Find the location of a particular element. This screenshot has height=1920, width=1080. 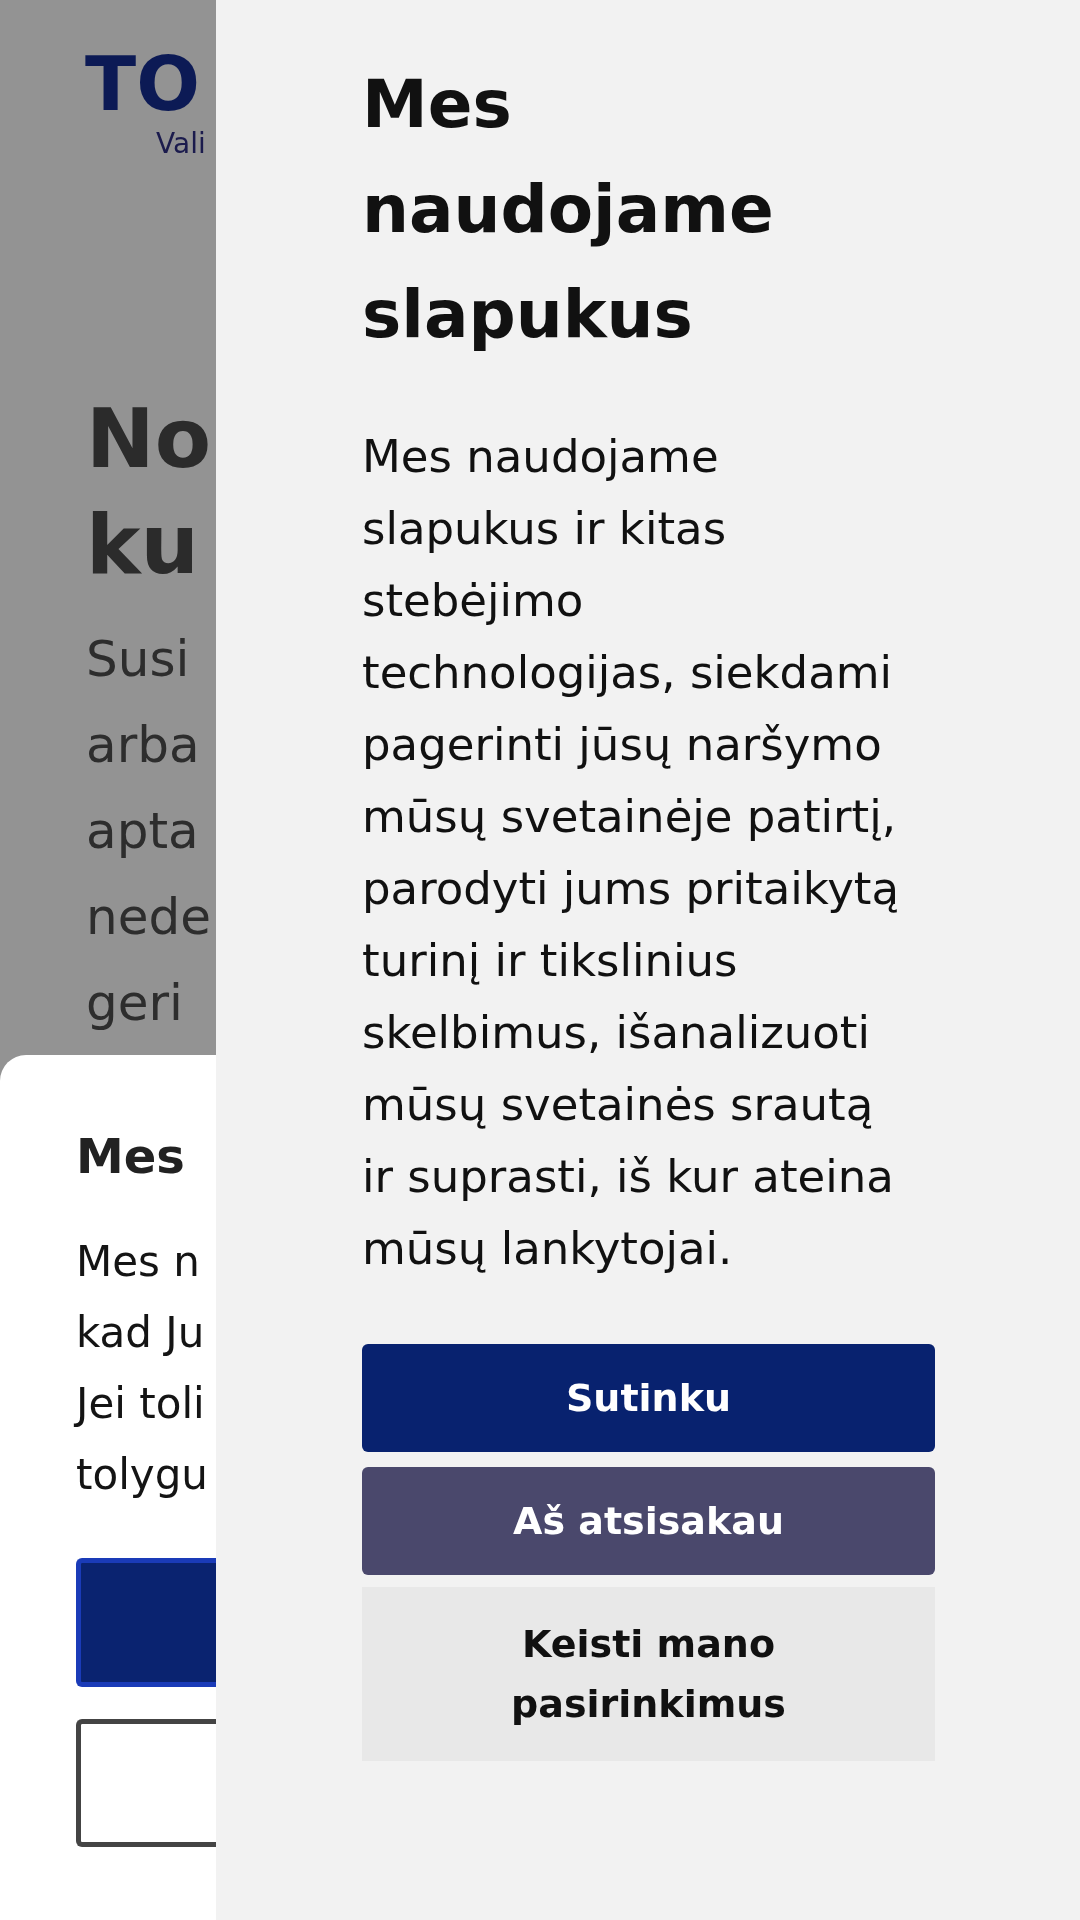

page-text: nede is located at coordinates (149, 917).